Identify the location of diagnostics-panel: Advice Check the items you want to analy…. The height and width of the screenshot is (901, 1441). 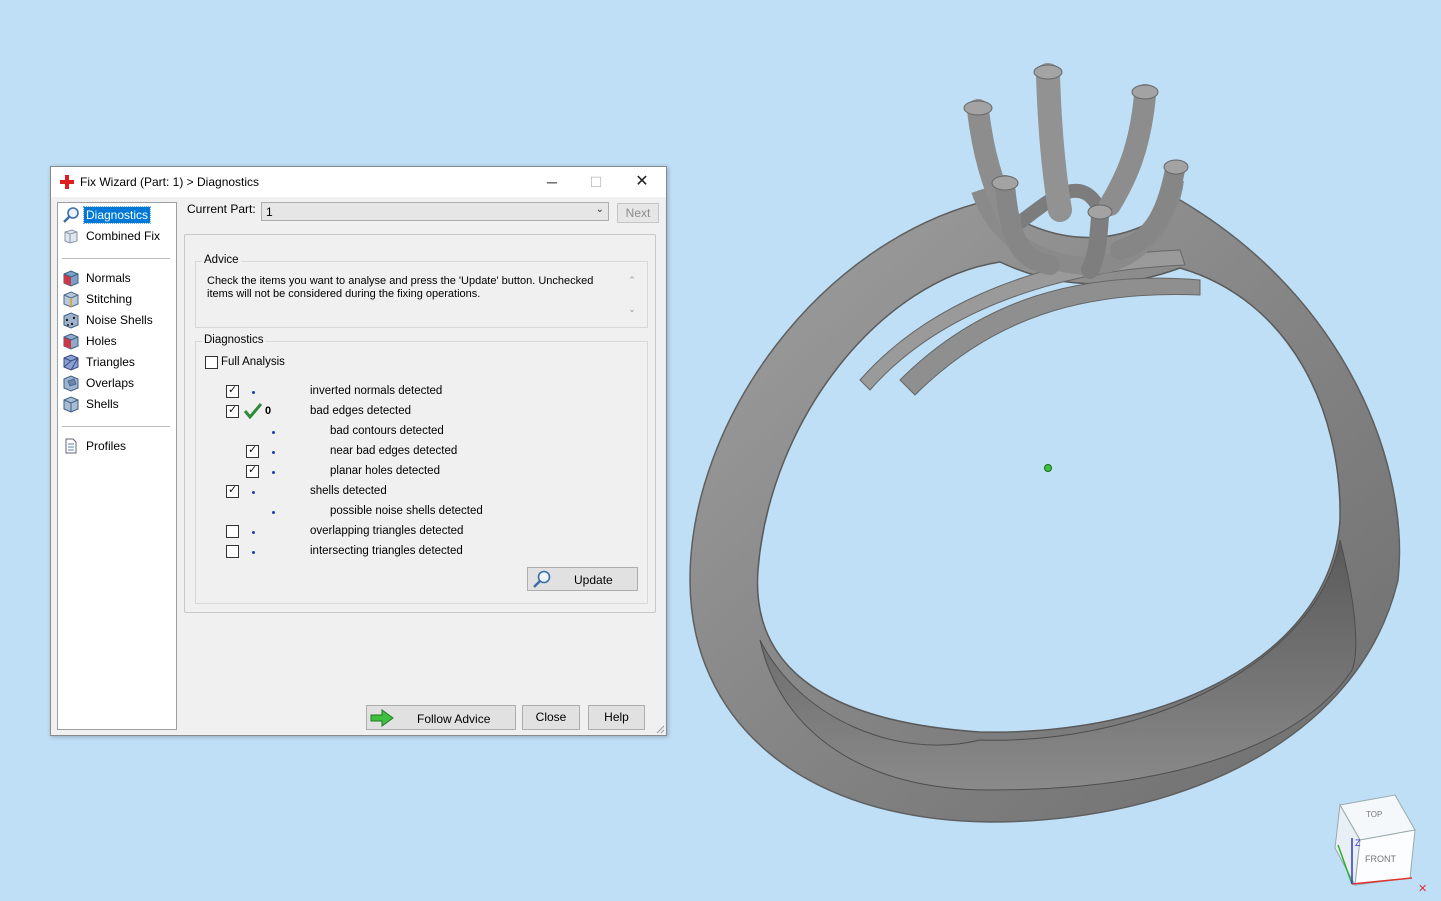
(420, 423).